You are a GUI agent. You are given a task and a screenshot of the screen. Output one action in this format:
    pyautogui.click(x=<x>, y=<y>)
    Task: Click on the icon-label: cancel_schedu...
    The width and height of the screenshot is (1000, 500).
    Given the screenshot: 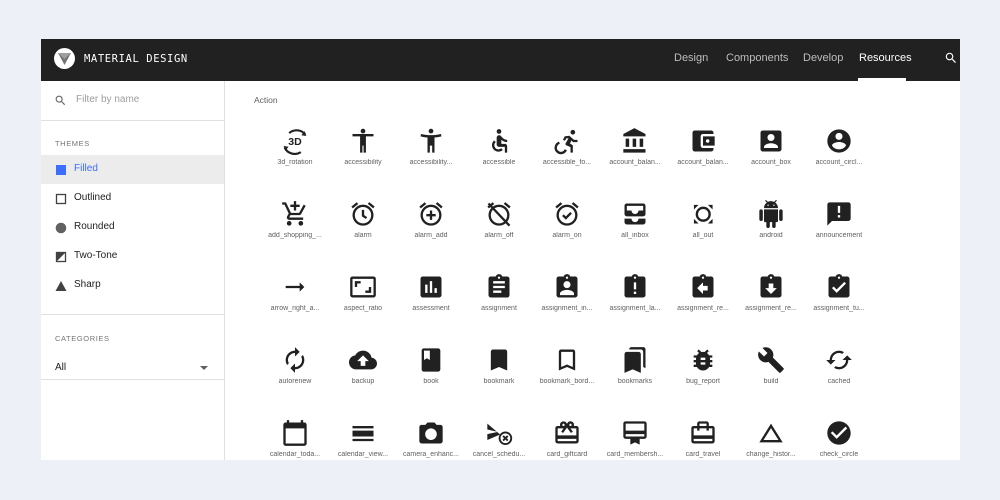 What is the action you would take?
    pyautogui.click(x=499, y=454)
    